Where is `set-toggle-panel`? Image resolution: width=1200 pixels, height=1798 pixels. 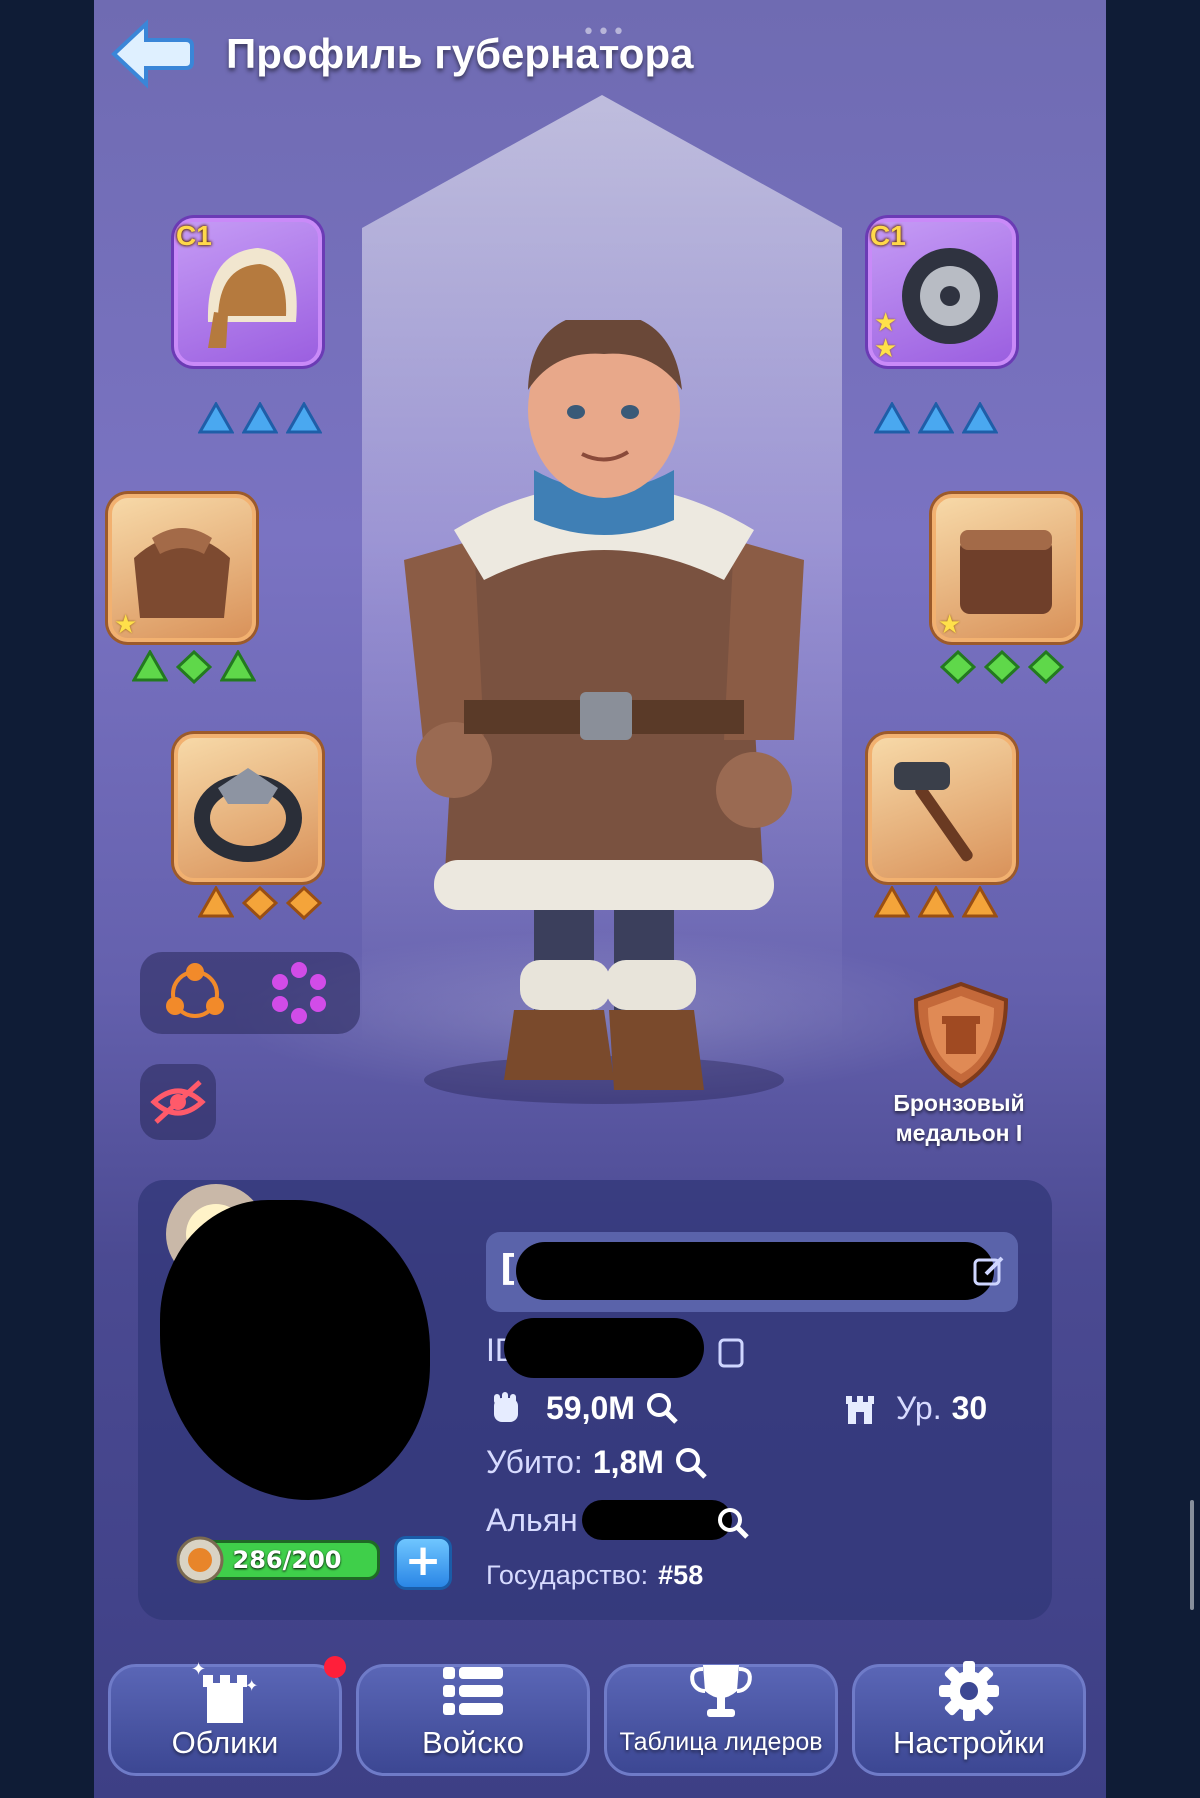 set-toggle-panel is located at coordinates (250, 993).